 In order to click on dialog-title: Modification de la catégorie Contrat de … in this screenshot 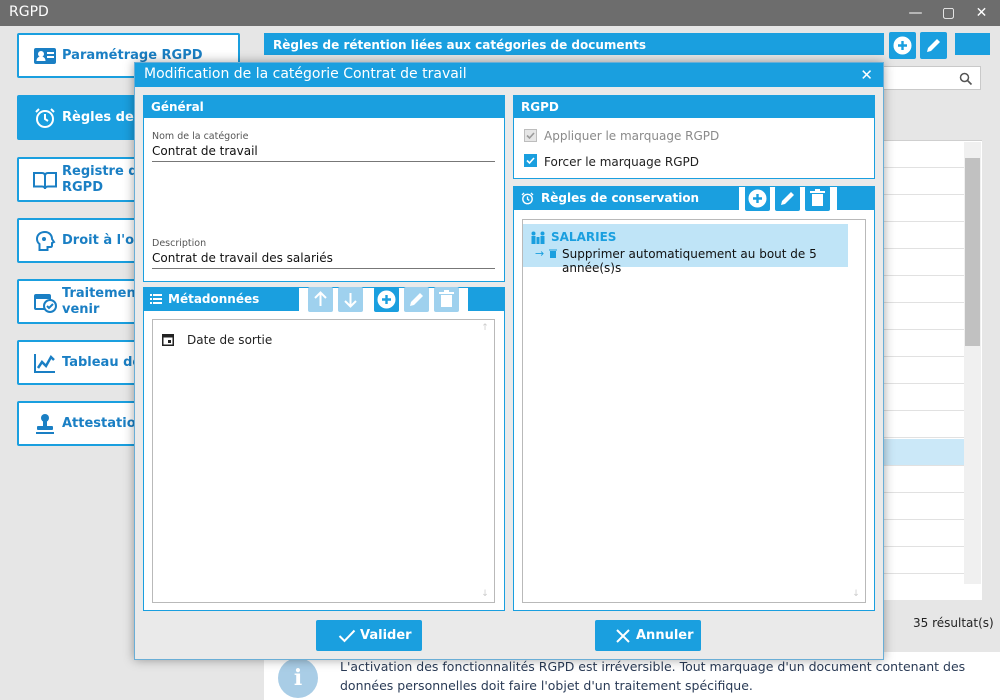, I will do `click(305, 74)`.